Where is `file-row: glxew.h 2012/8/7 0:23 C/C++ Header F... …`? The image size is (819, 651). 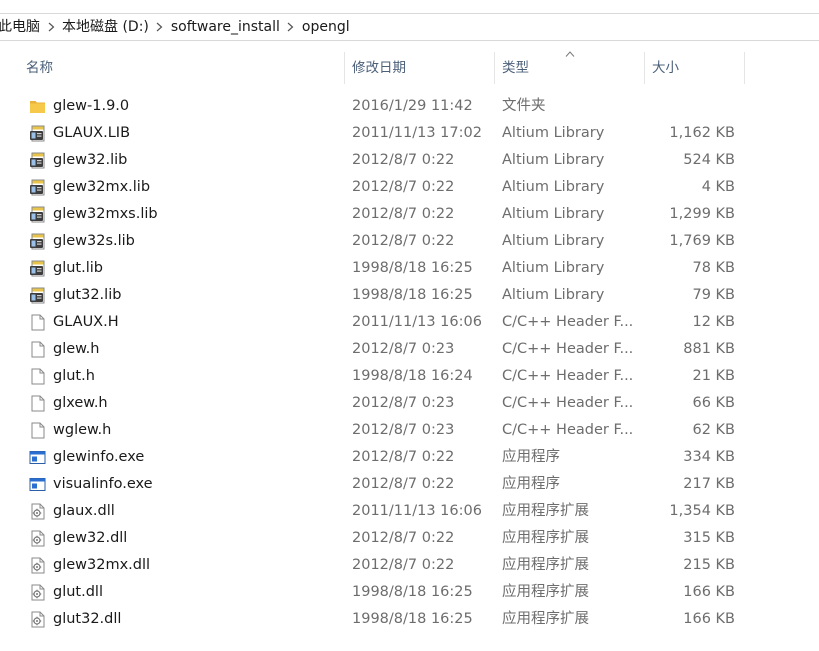 file-row: glxew.h 2012/8/7 0:23 C/C++ Header F... … is located at coordinates (409, 403).